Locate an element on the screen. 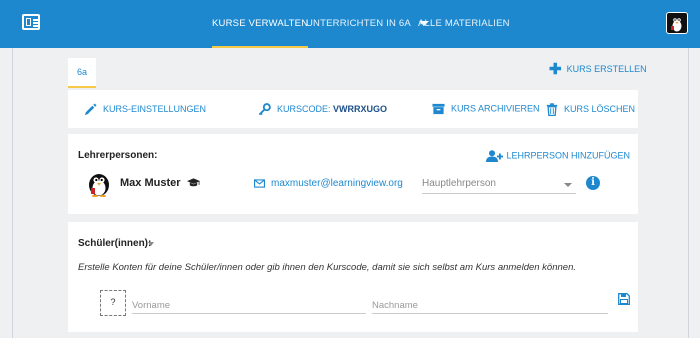 This screenshot has height=338, width=700. nav-all-materials-label: ALLE MATERIALIEN is located at coordinates (464, 23).